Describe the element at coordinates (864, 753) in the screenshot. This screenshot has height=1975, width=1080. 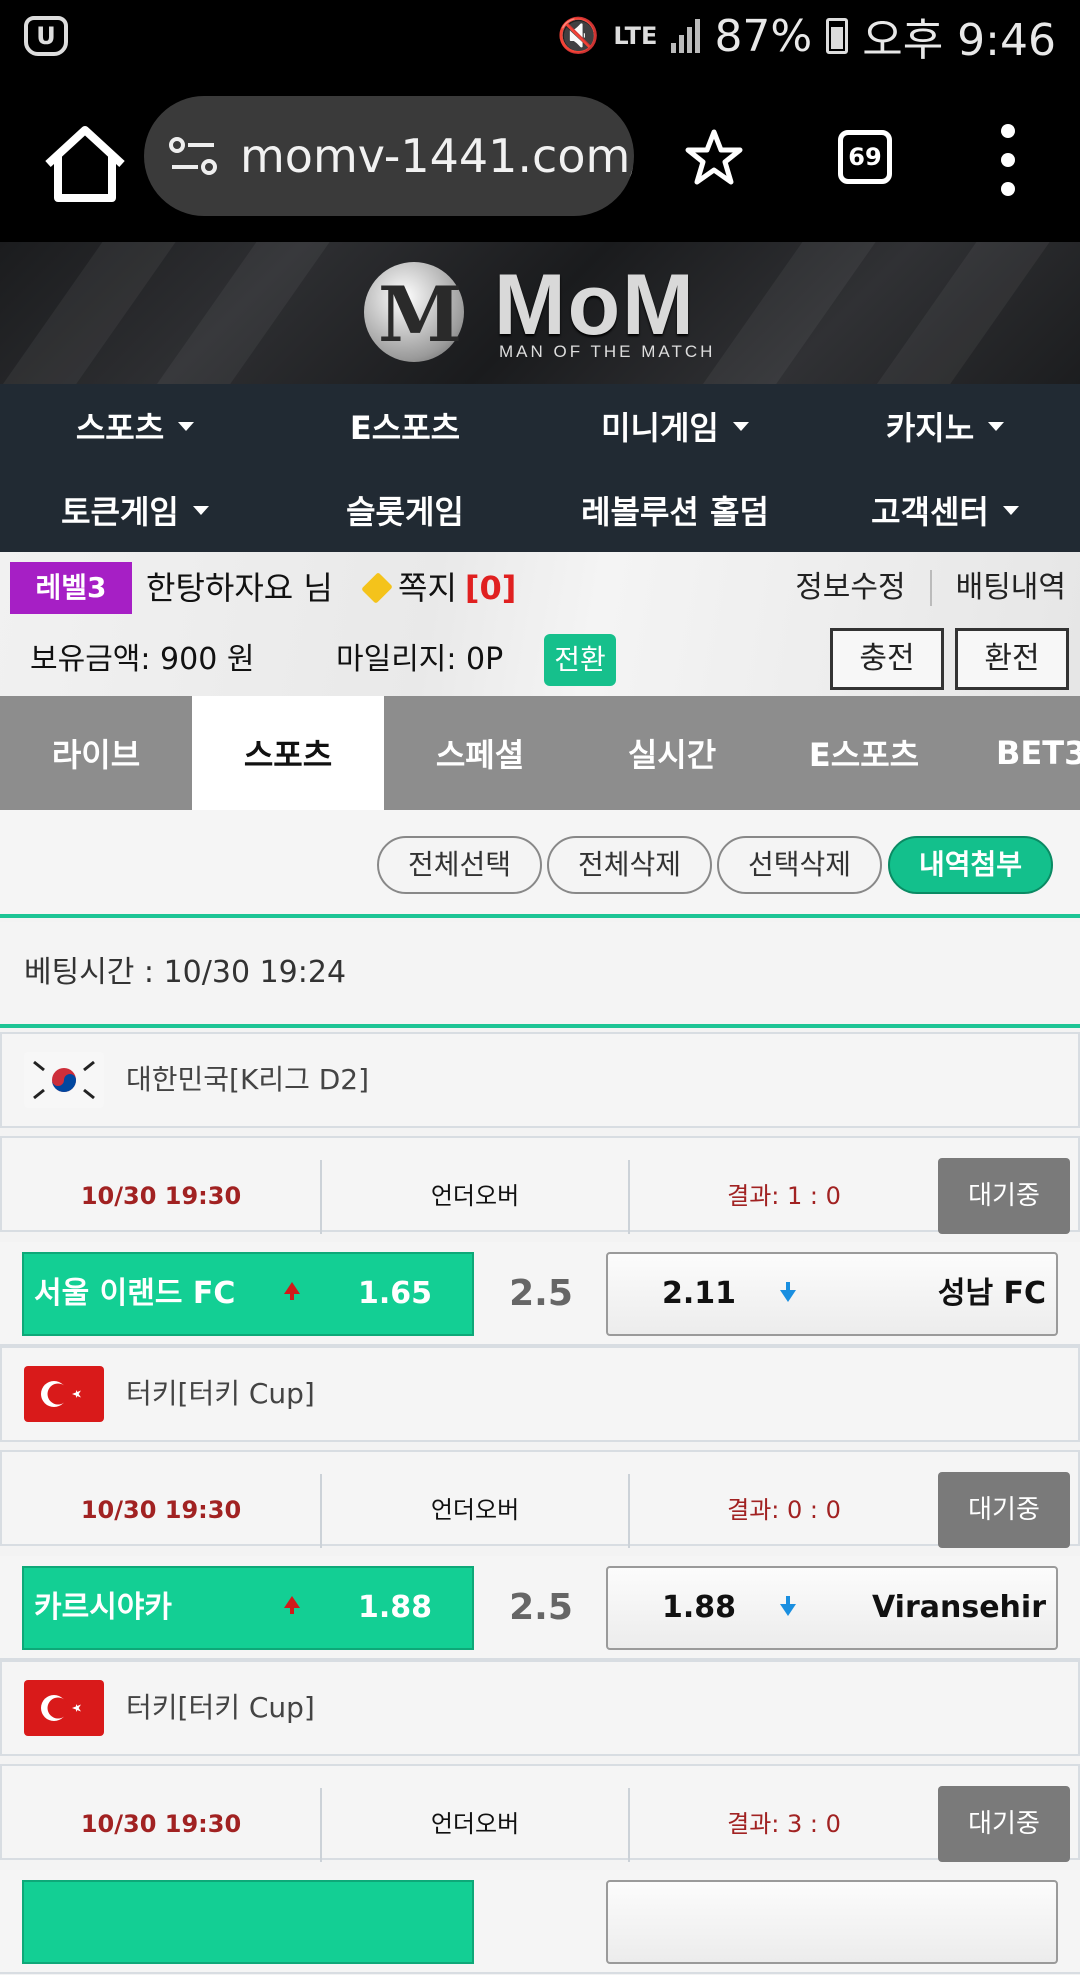
I see `tab-esports: E스포츠` at that location.